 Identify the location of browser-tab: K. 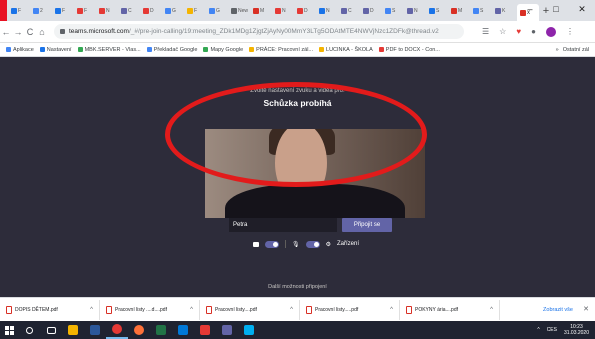
(506, 10).